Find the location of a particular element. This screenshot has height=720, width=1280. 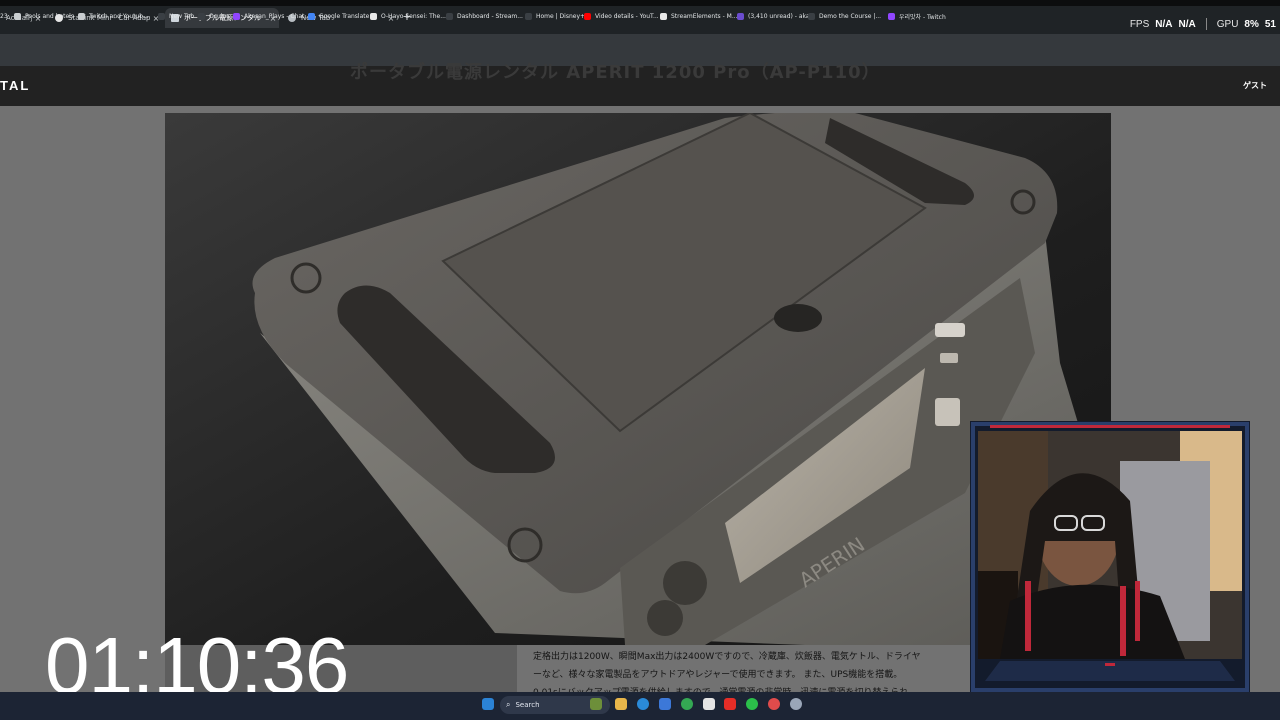

bookmark-item: Pools and hotels is located at coordinates (44, 16).